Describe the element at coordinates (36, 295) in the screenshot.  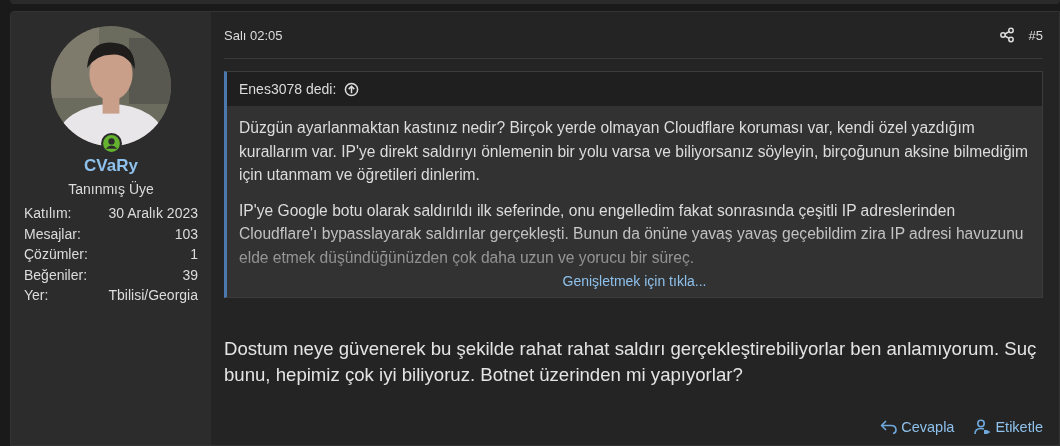
I see `stat-label: Yer:` at that location.